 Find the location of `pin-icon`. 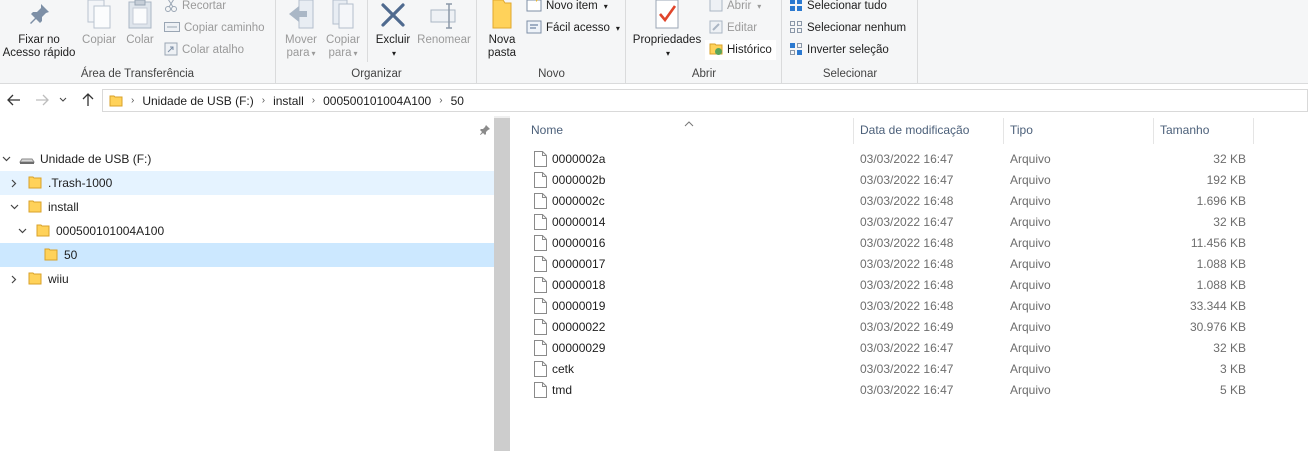

pin-icon is located at coordinates (485, 131).